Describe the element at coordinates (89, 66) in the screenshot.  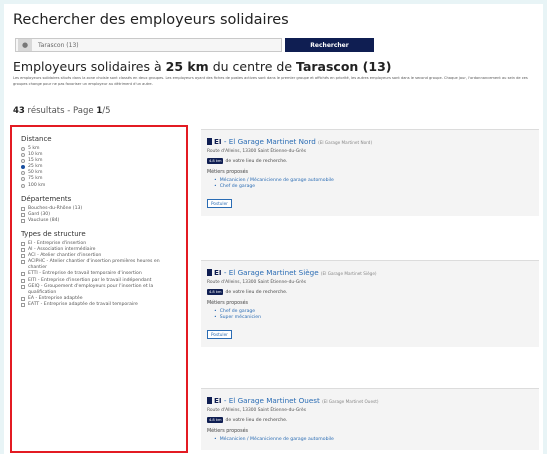
I see `headline-prefix: Employeurs solidaires à` at that location.